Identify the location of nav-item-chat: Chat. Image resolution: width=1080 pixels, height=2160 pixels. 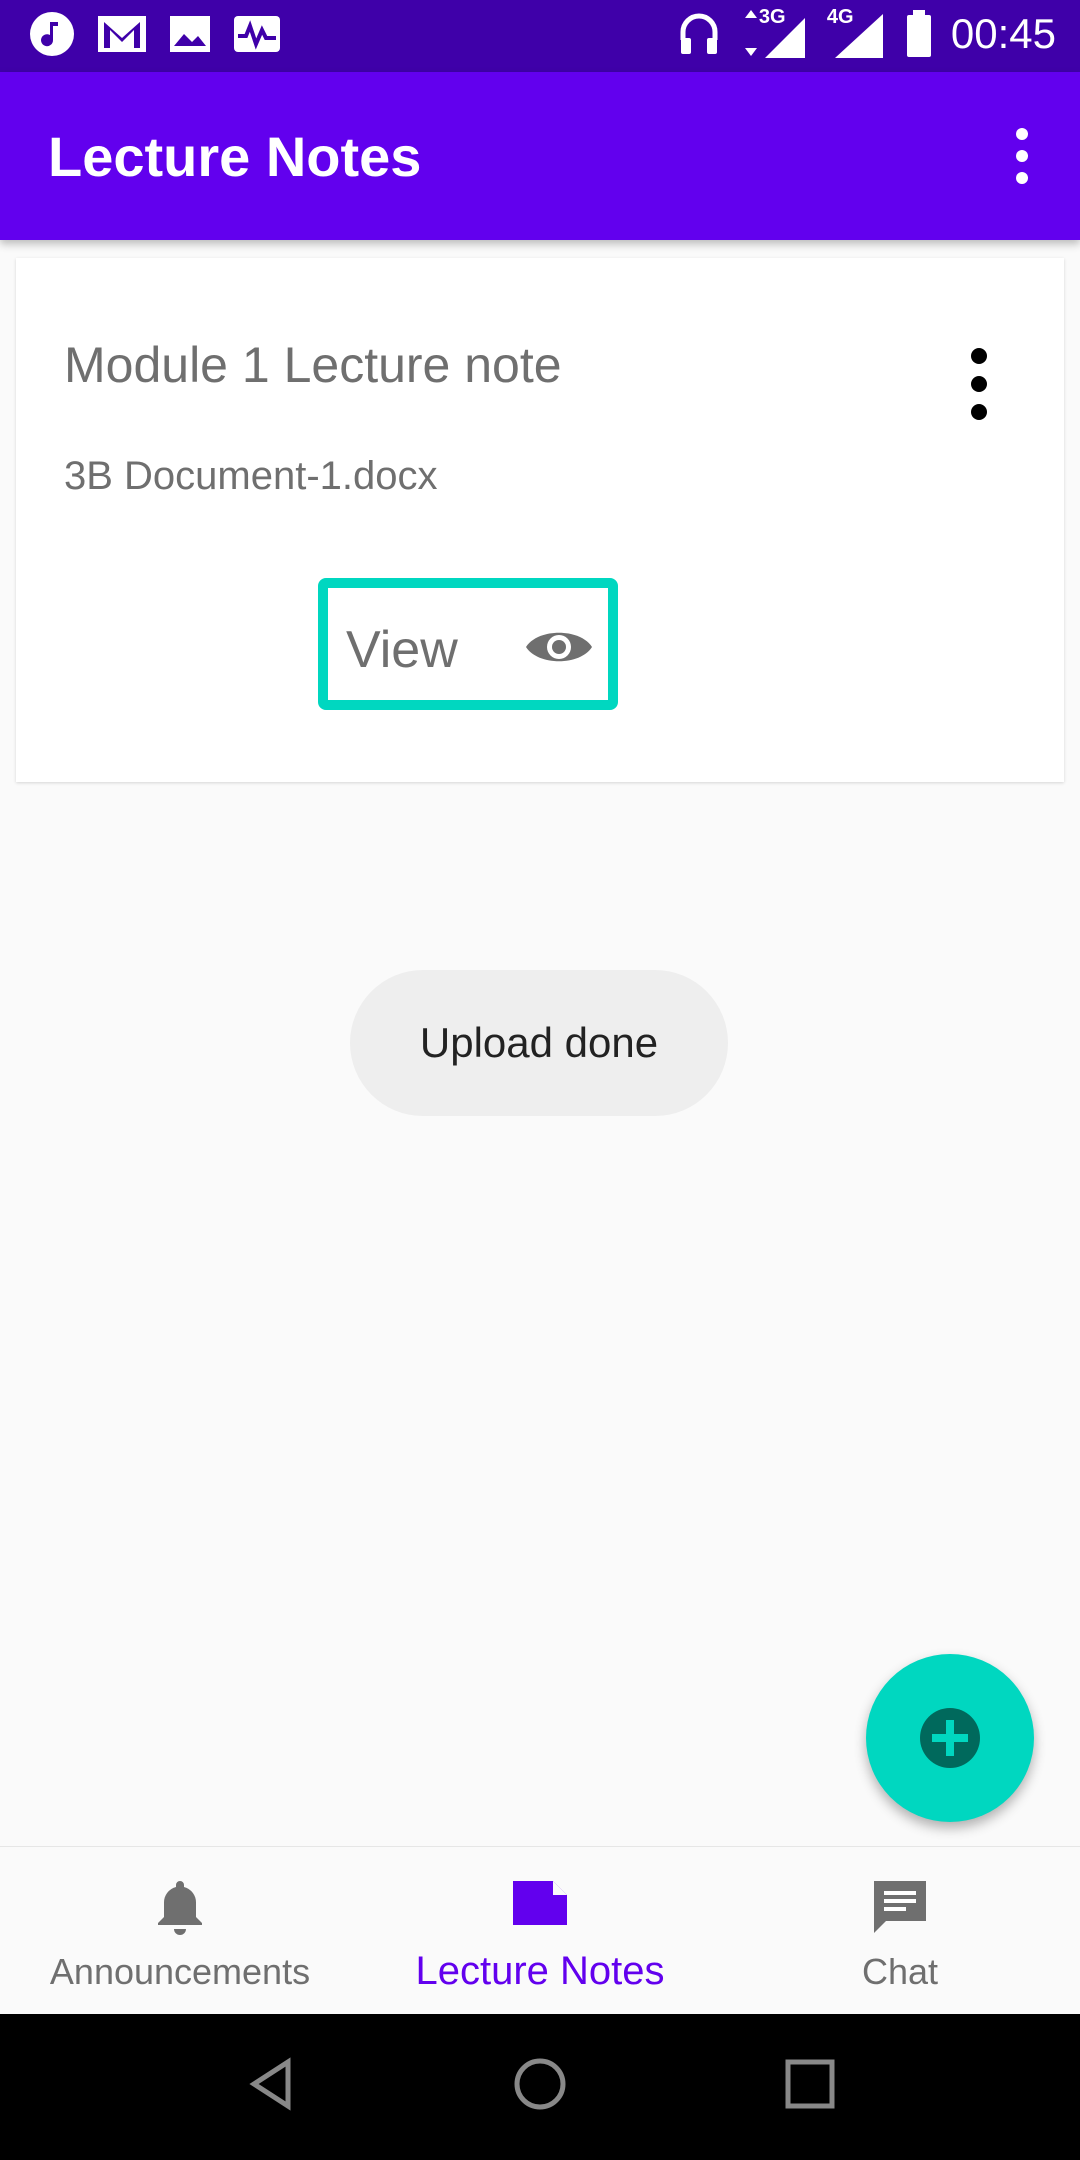
(900, 1931).